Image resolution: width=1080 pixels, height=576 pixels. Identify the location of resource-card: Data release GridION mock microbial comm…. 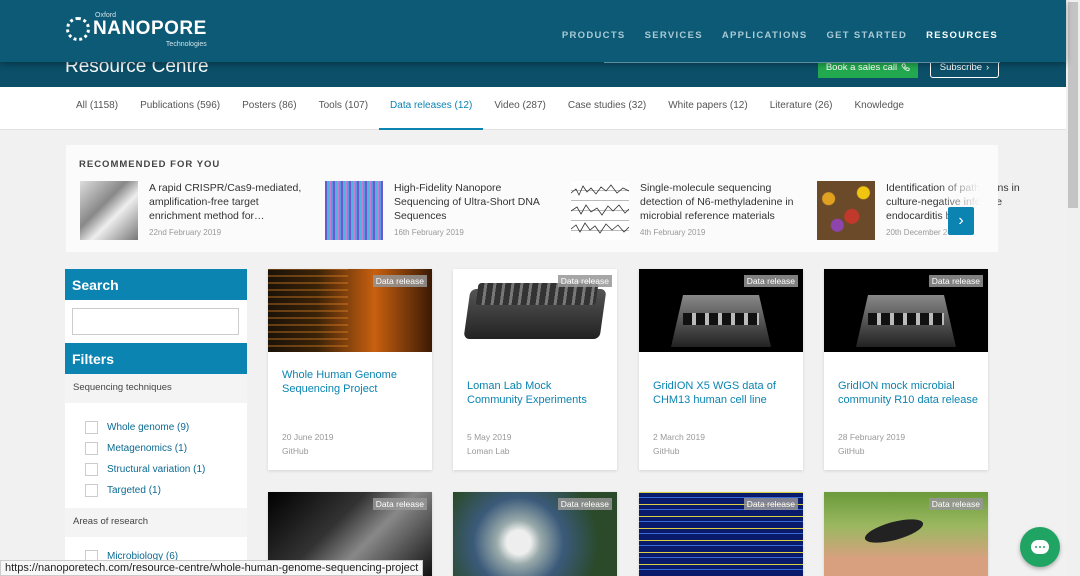
(906, 369).